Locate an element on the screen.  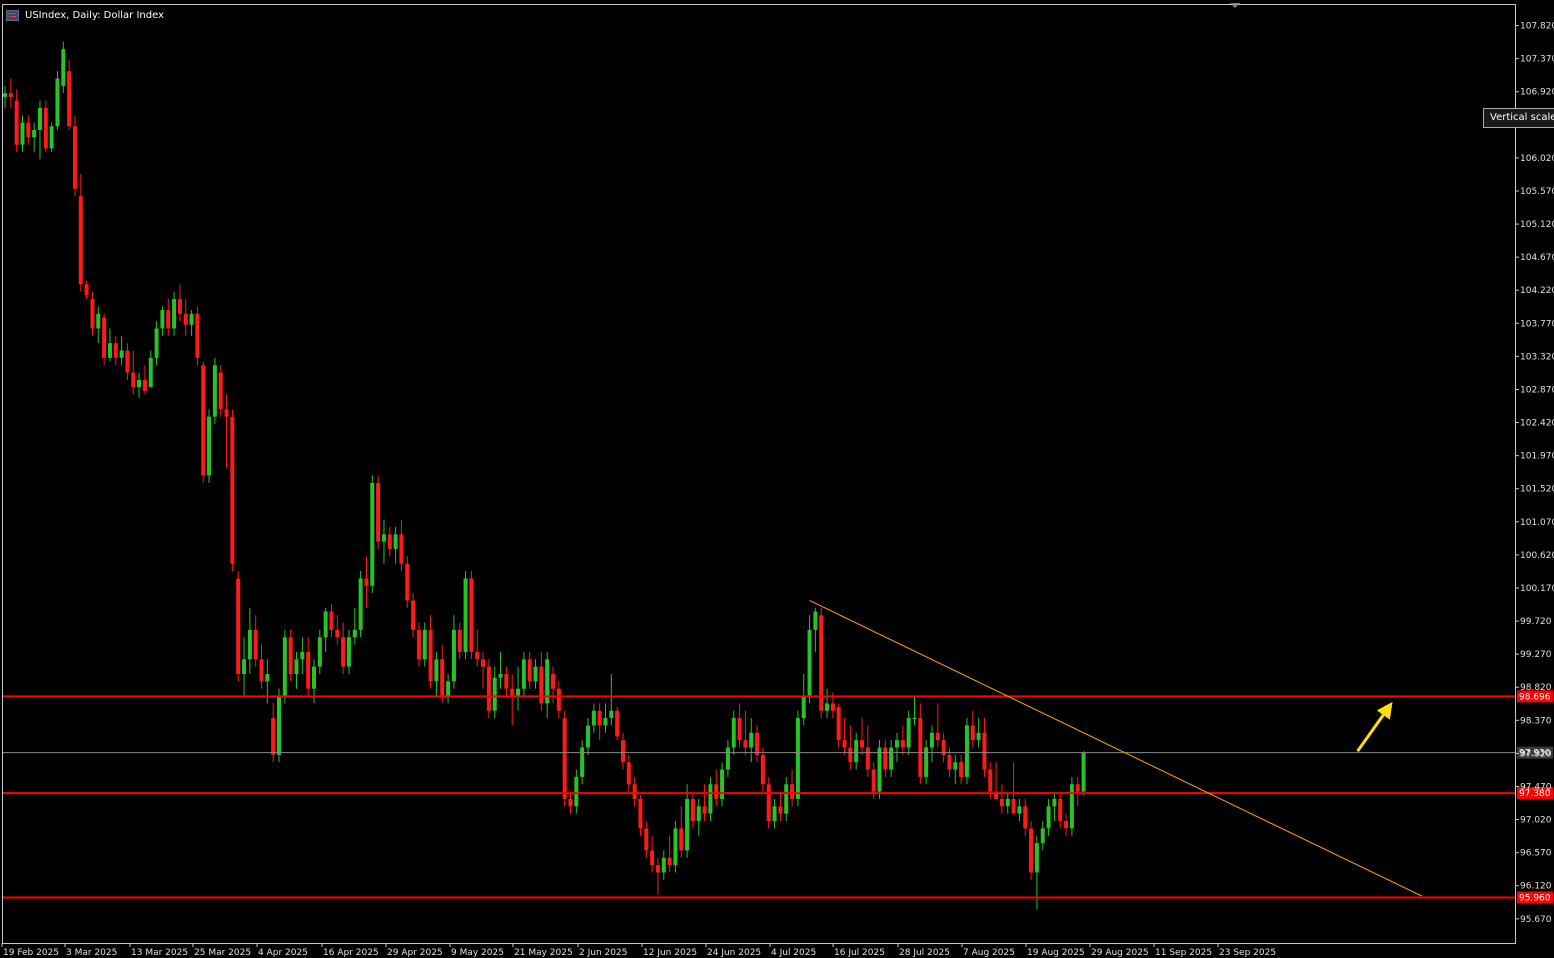
x-tick-label: 24 Jun 2025 is located at coordinates (734, 953).